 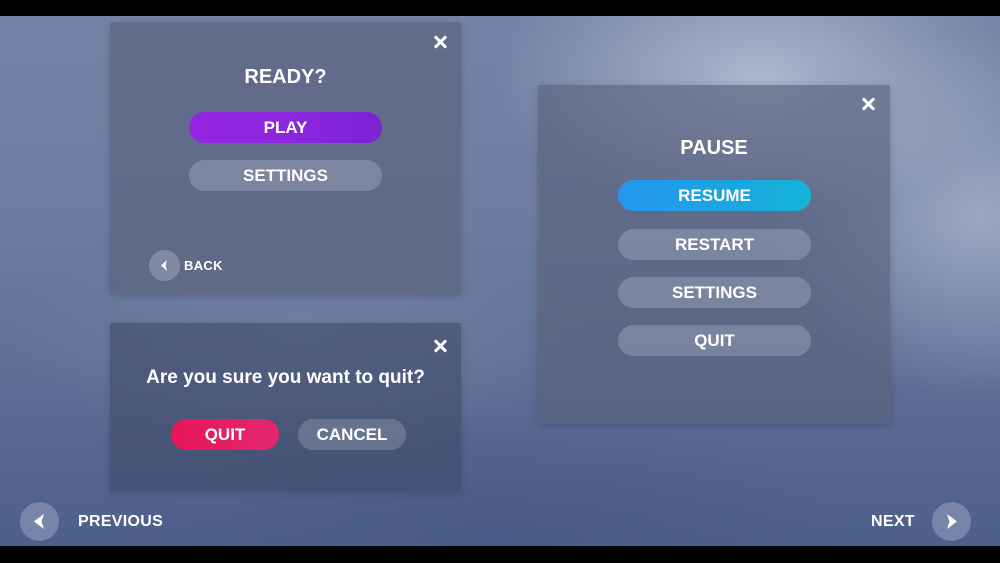 What do you see at coordinates (352, 434) in the screenshot?
I see `cancel-button: CANCEL` at bounding box center [352, 434].